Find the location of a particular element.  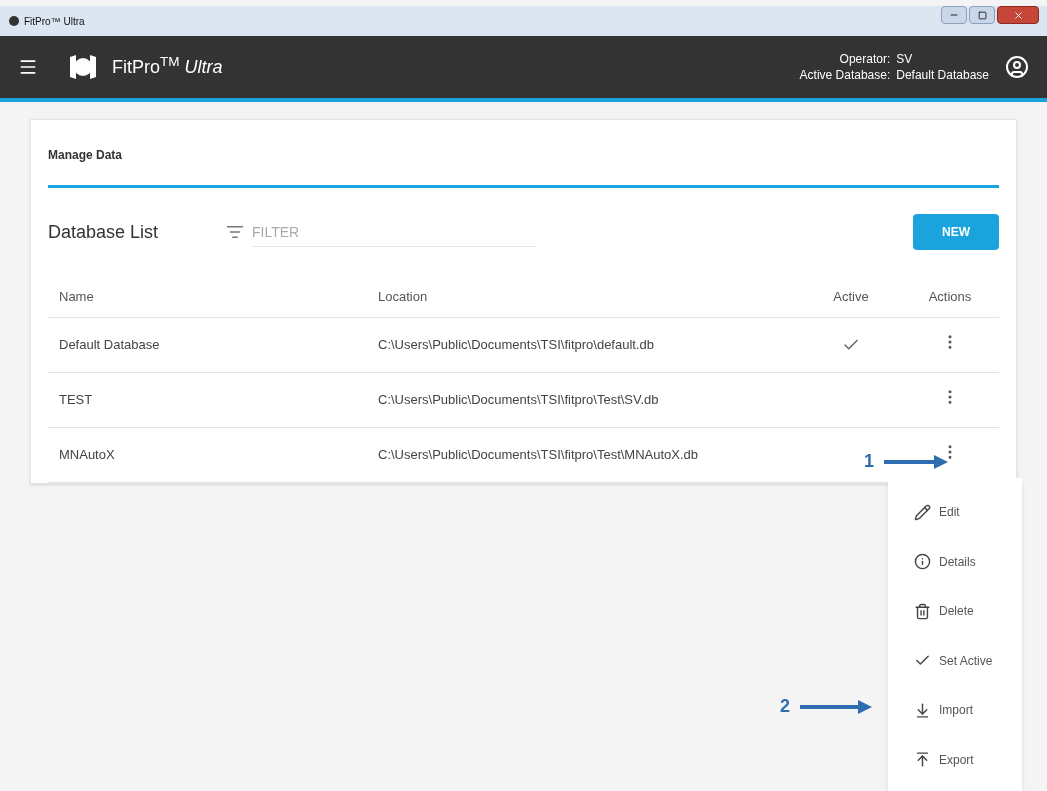

table-cell: MNAutoX is located at coordinates (213, 454).